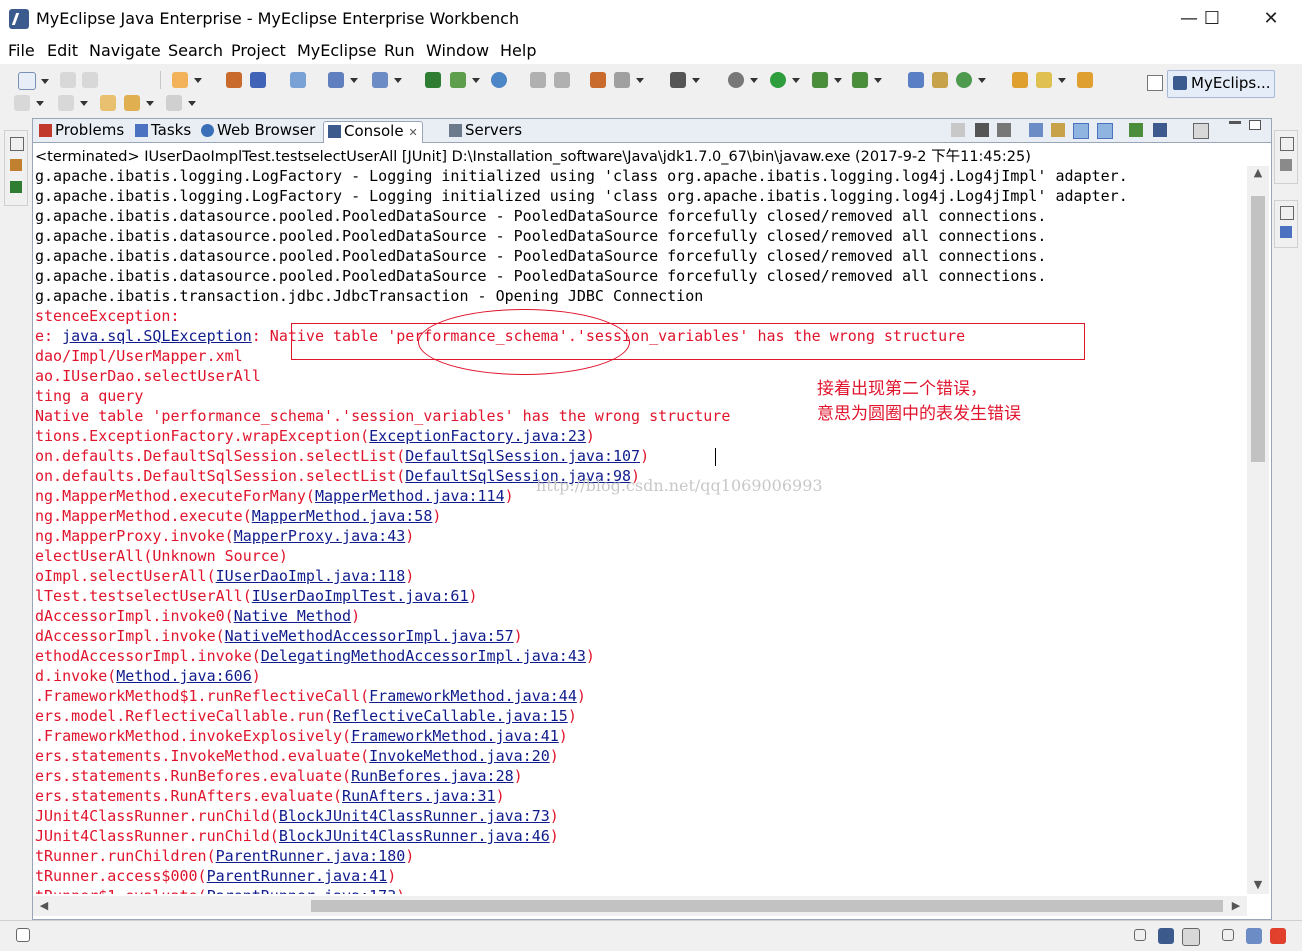 This screenshot has height=951, width=1302. What do you see at coordinates (433, 80) in the screenshot?
I see `external-tools-icon` at bounding box center [433, 80].